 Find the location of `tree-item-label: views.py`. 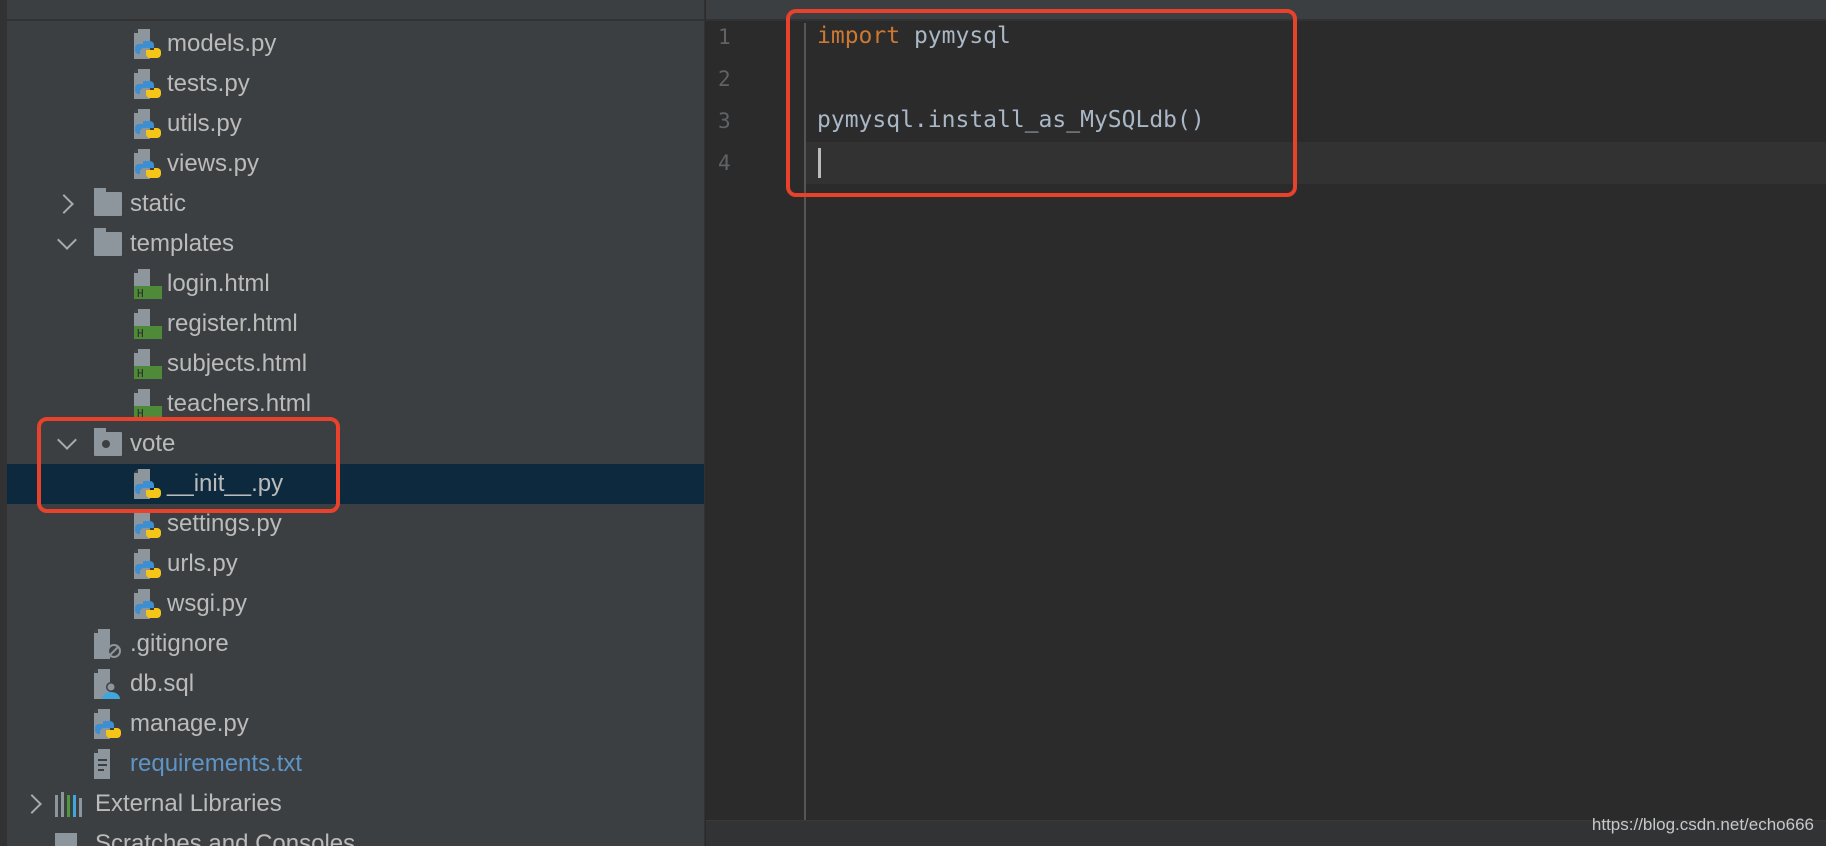

tree-item-label: views.py is located at coordinates (213, 163).